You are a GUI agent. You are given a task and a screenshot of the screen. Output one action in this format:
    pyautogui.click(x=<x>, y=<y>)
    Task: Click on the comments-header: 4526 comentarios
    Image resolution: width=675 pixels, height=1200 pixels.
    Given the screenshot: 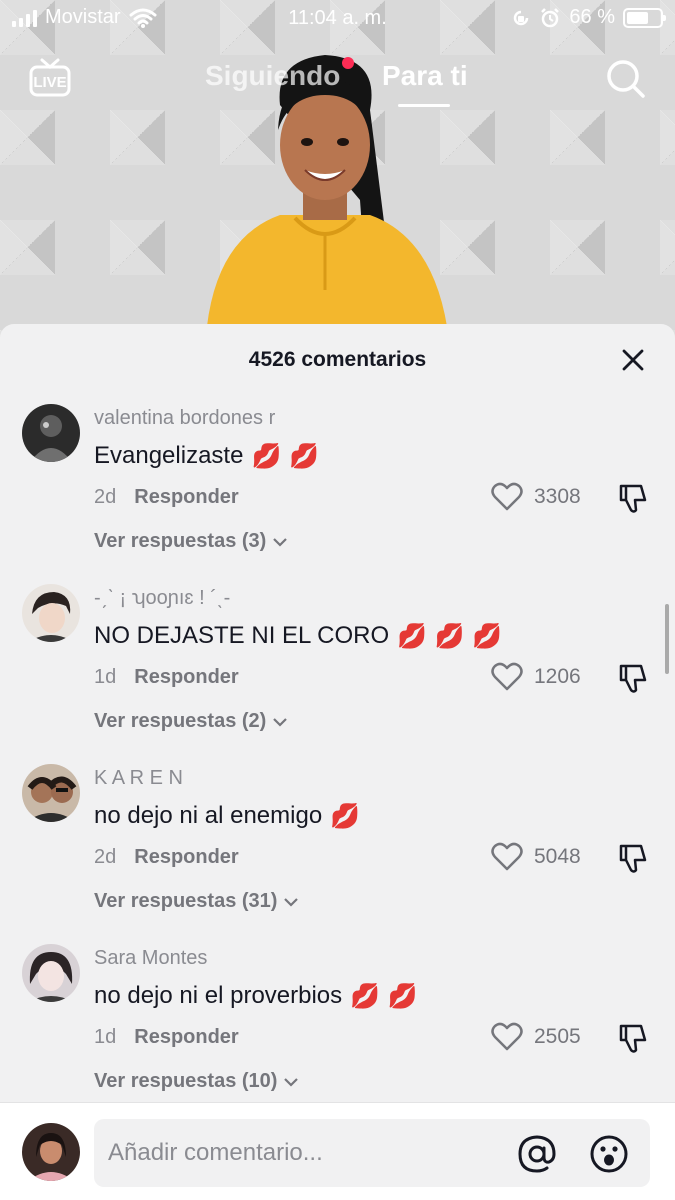 What is the action you would take?
    pyautogui.click(x=337, y=359)
    